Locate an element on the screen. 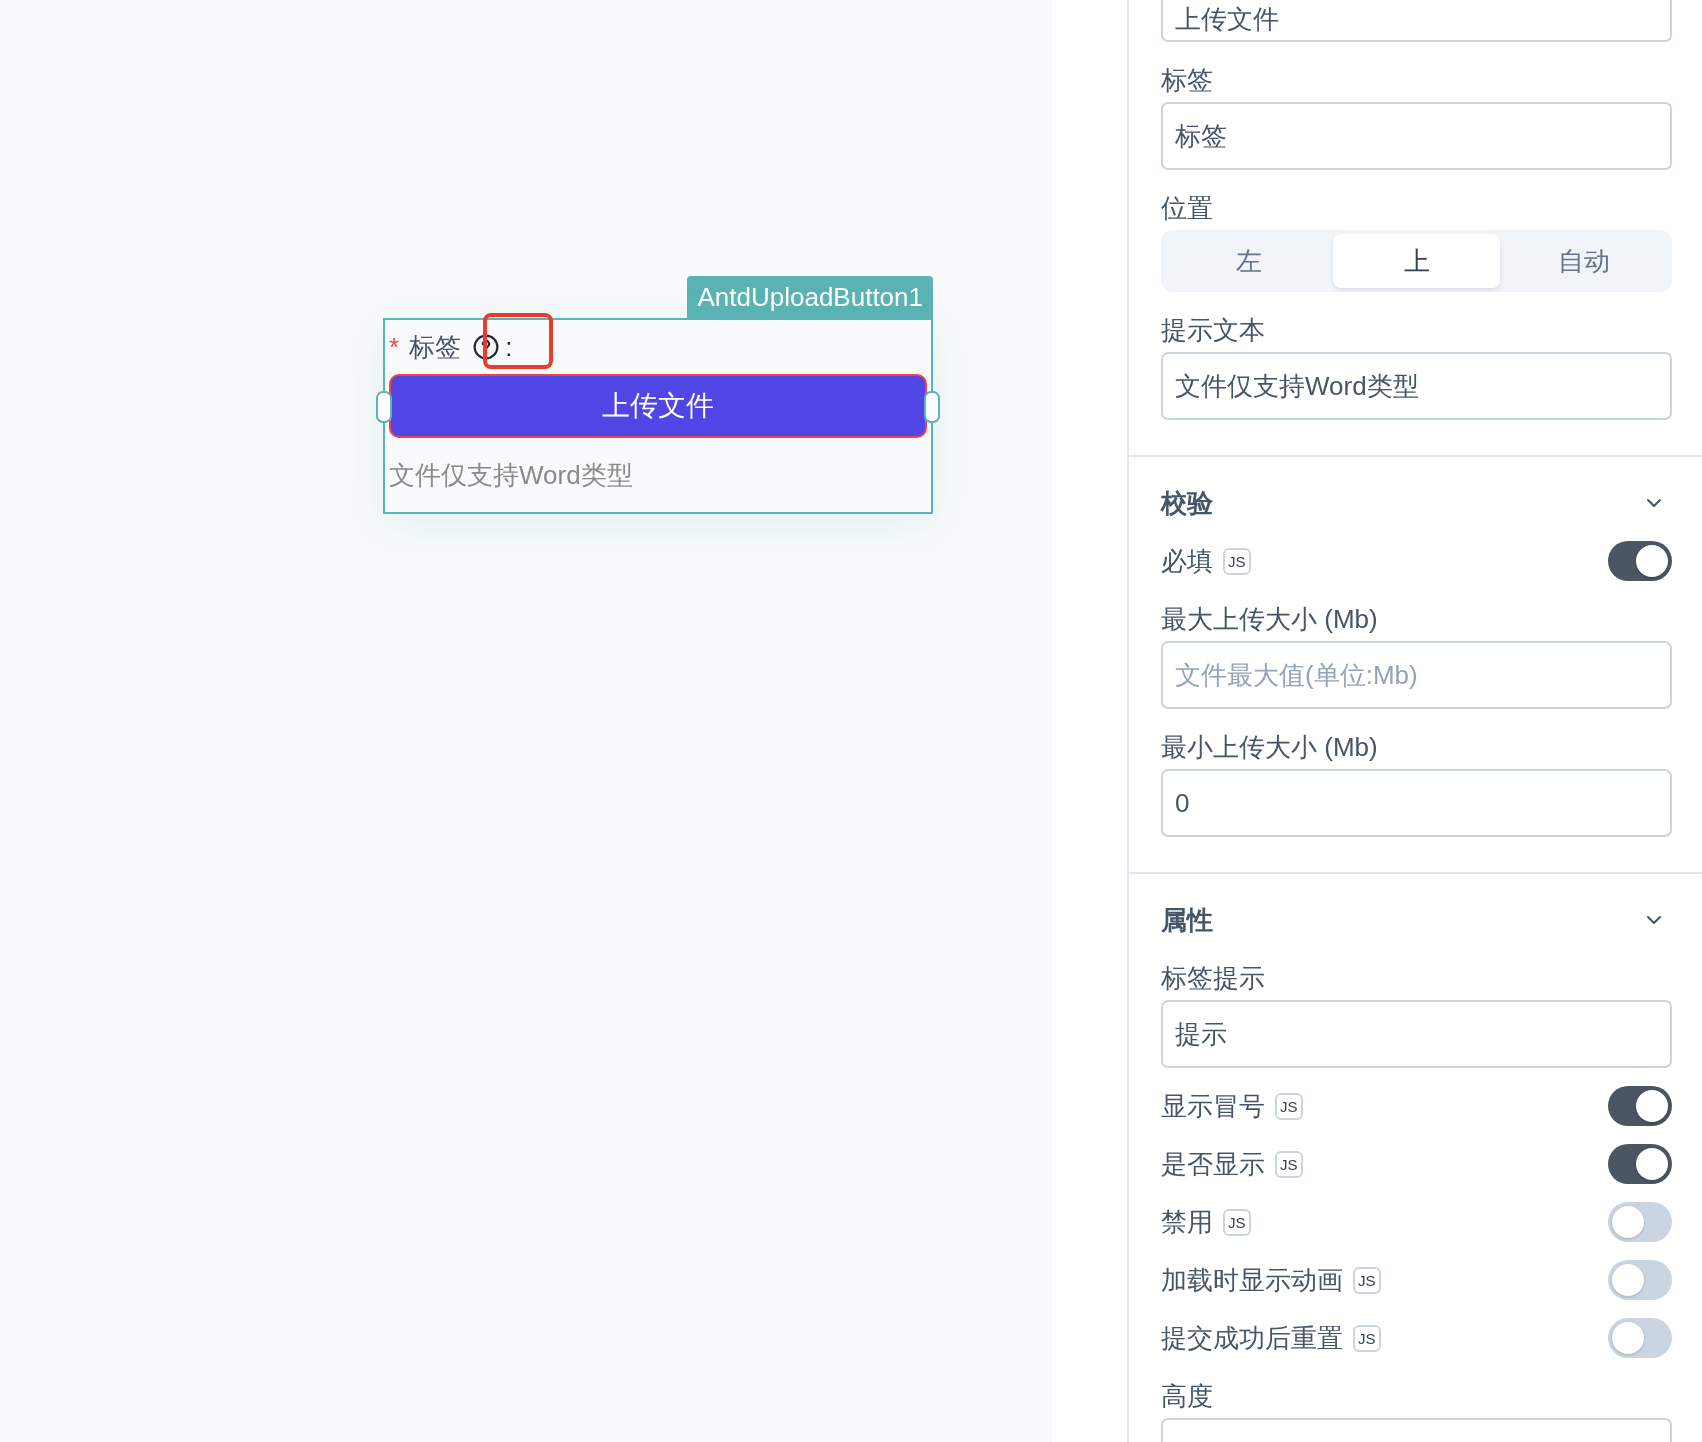  toggle-label: 显示冒号 is located at coordinates (1213, 1106).